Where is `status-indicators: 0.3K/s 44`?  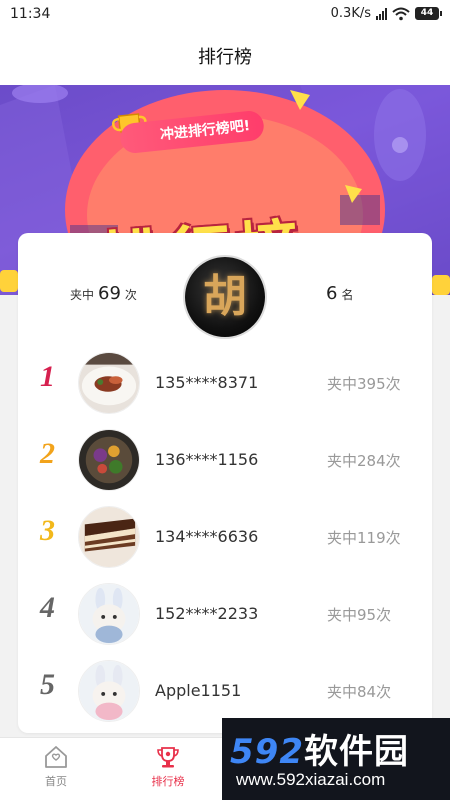
status-indicators: 0.3K/s 44 is located at coordinates (386, 13).